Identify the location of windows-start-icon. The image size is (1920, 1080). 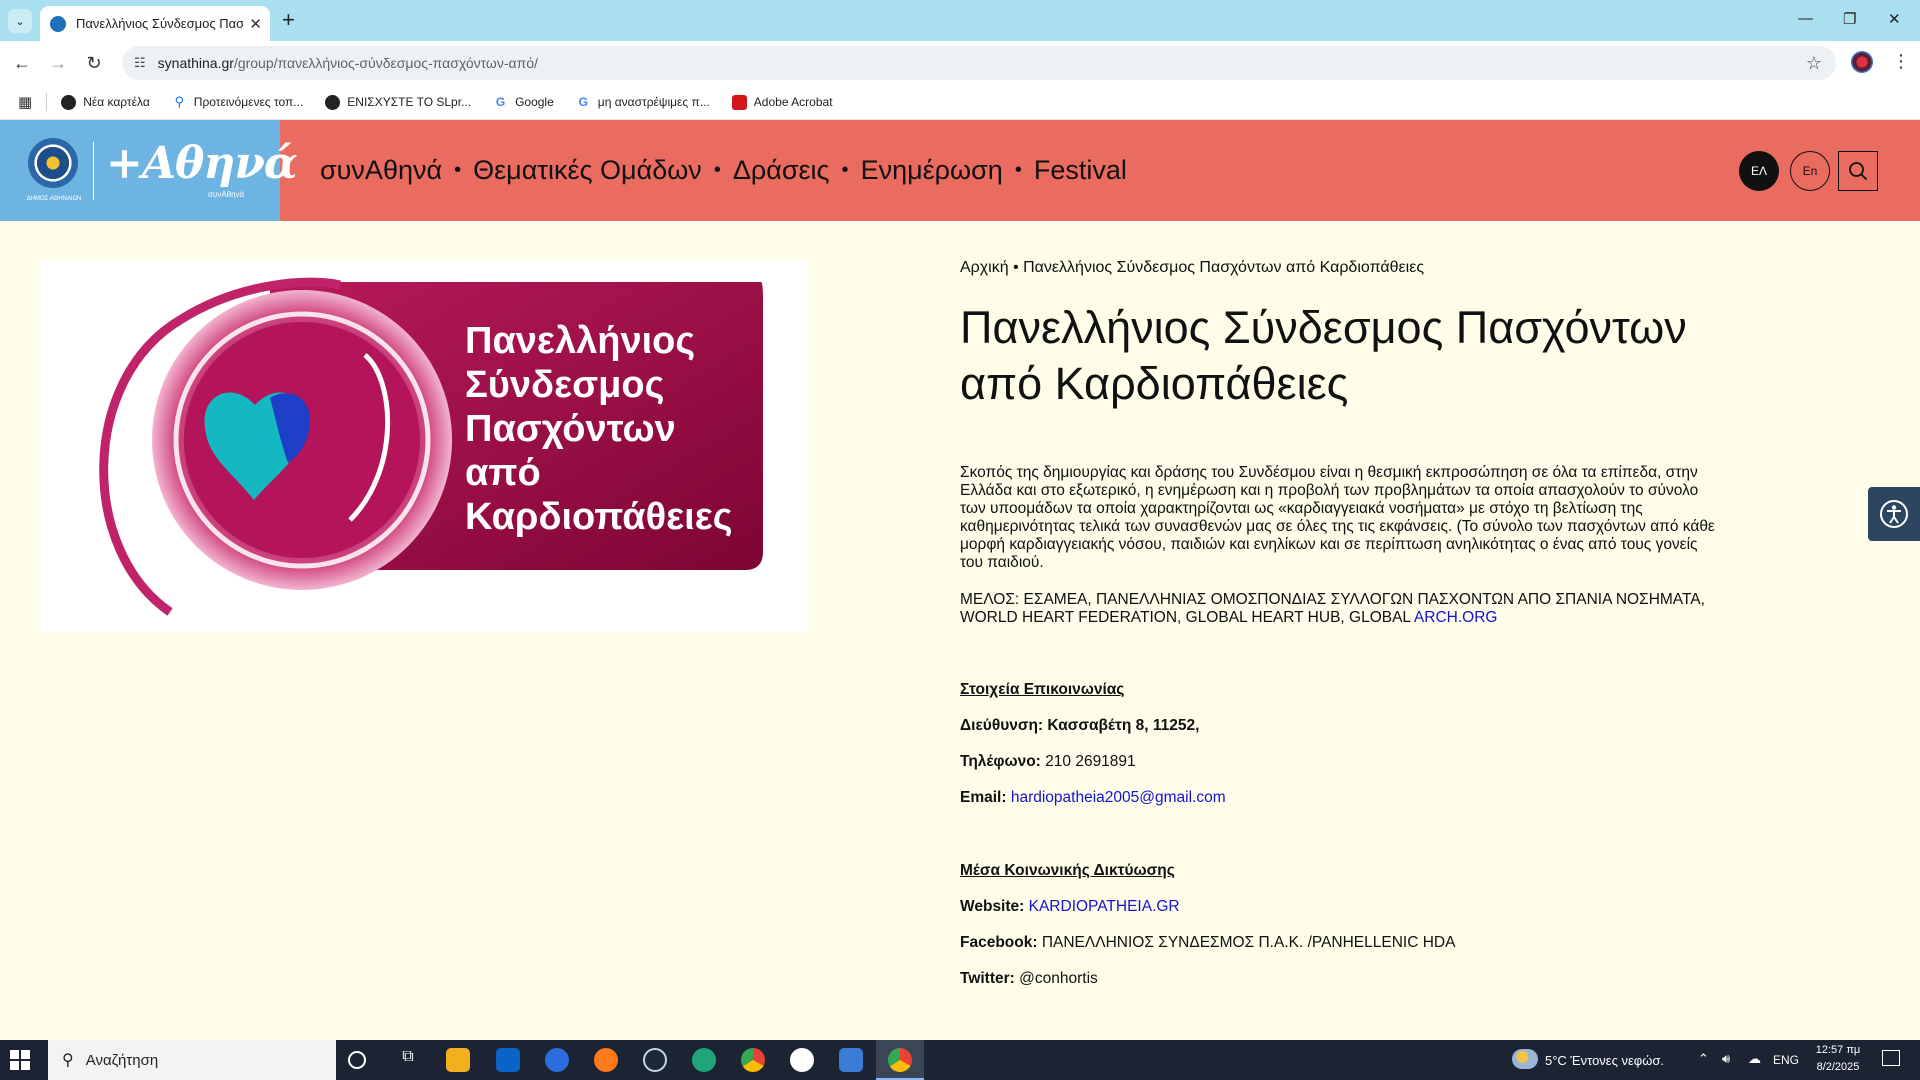
(20, 1060).